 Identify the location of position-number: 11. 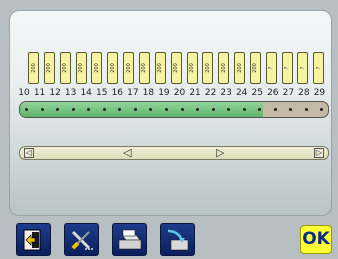
(39, 93).